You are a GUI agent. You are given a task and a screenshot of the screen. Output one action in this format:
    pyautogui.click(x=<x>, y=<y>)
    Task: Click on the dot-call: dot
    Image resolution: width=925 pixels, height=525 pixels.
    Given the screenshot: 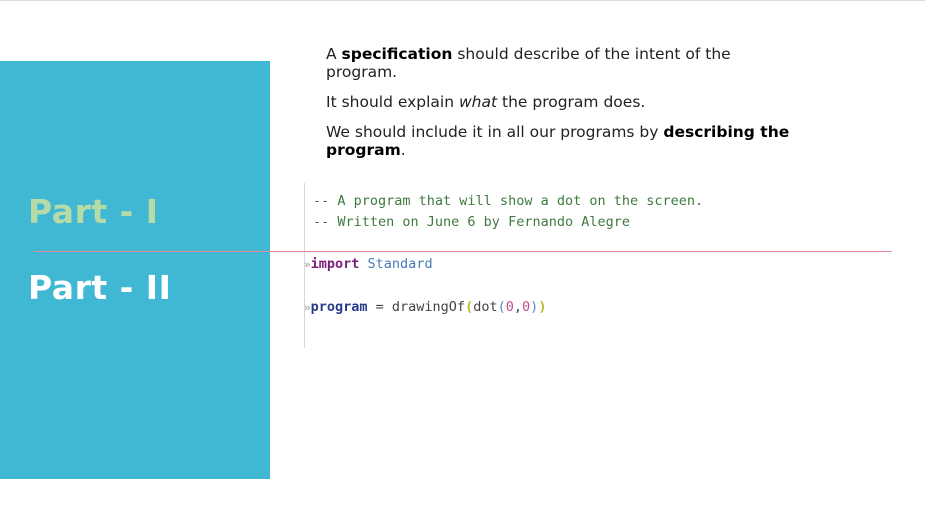 What is the action you would take?
    pyautogui.click(x=485, y=307)
    